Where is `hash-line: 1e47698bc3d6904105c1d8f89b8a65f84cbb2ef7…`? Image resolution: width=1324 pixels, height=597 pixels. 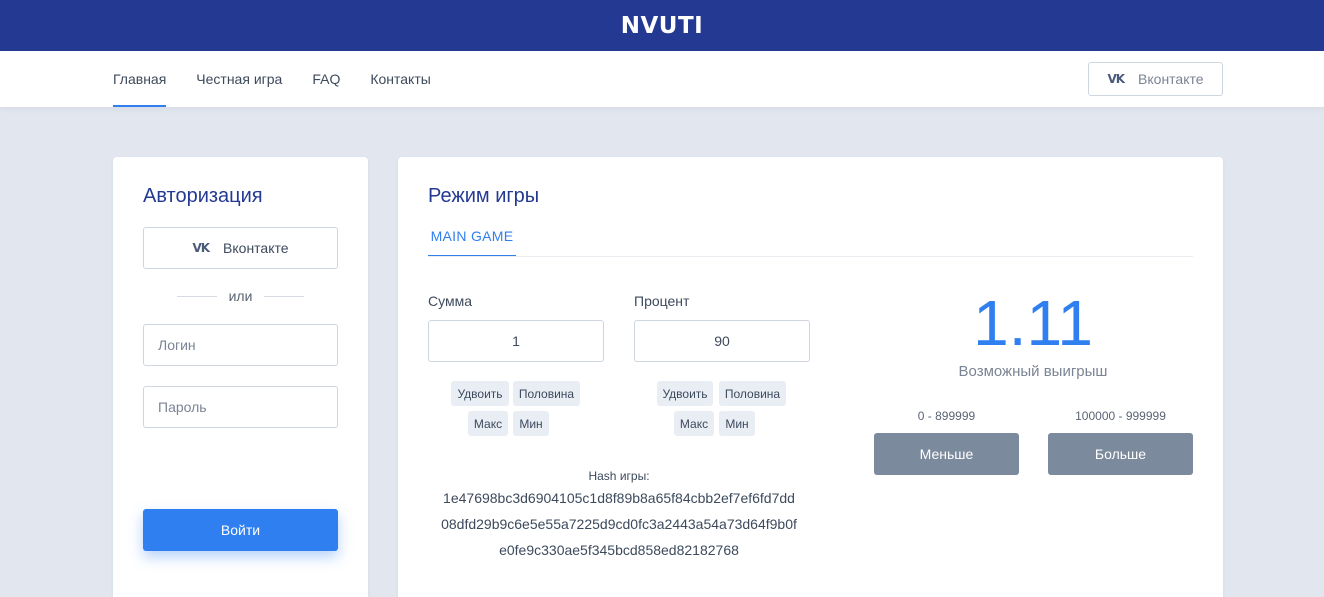 hash-line: 1e47698bc3d6904105c1d8f89b8a65f84cbb2ef7… is located at coordinates (619, 498).